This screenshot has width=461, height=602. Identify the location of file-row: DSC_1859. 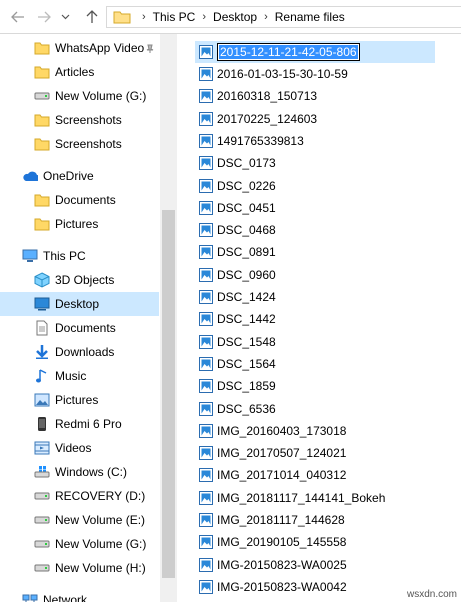
(315, 386).